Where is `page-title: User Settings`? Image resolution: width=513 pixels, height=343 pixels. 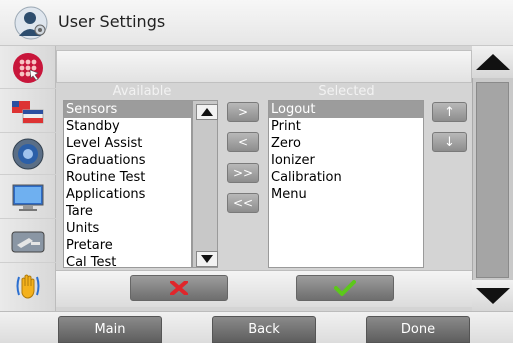
page-title: User Settings is located at coordinates (112, 21).